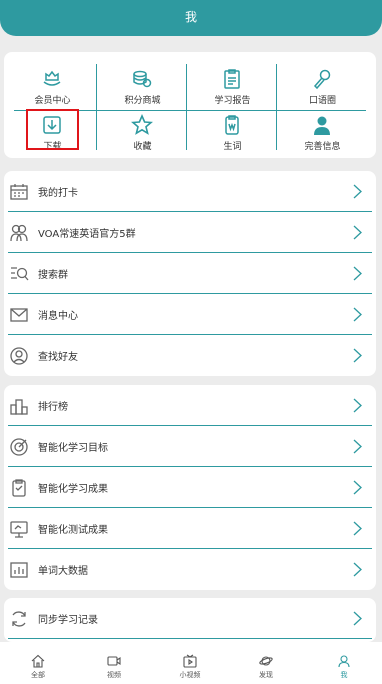 The image size is (382, 684). I want to click on grid-item-label: 学习报告, so click(232, 101).